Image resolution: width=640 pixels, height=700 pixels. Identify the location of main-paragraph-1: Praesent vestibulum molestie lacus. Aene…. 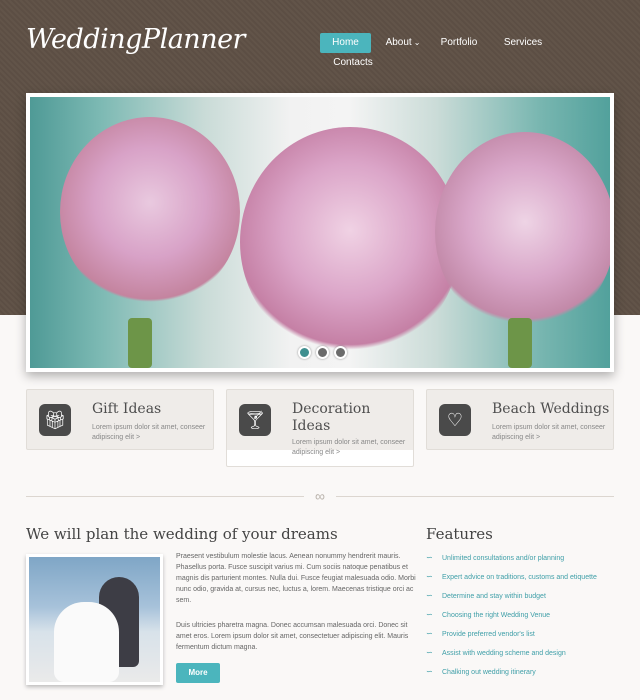
(296, 578).